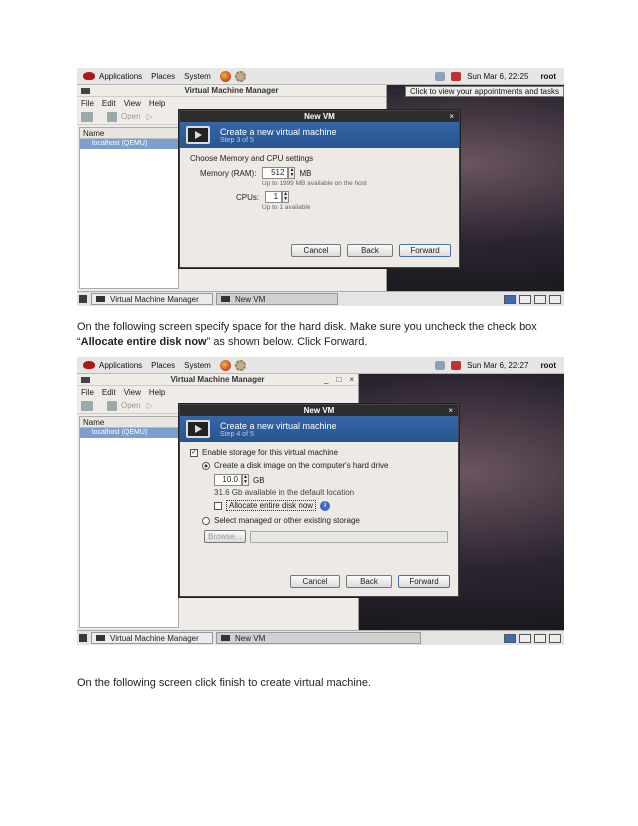 The height and width of the screenshot is (826, 638). I want to click on task-vmm-label: Virtual Machine Manager, so click(154, 638).